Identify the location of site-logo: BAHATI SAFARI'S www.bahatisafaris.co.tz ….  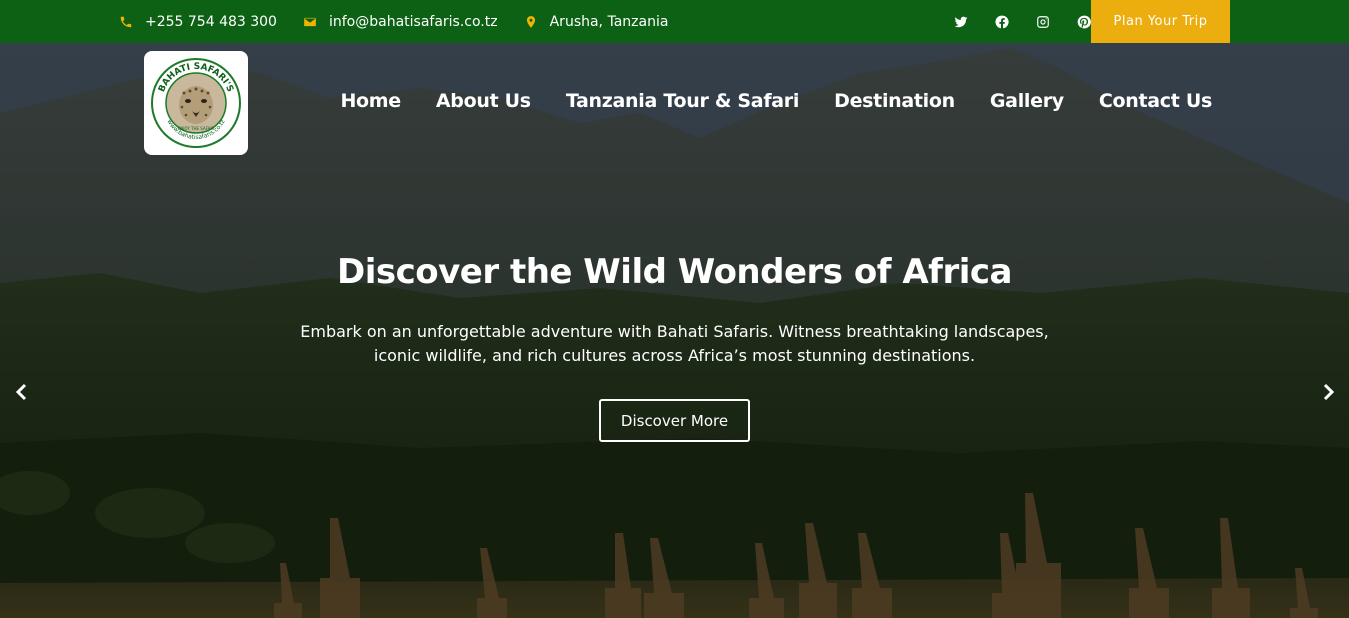
(196, 103).